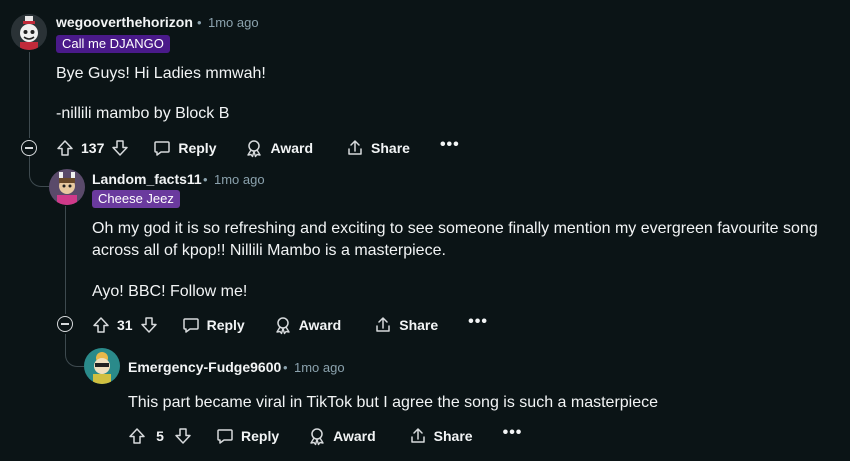  What do you see at coordinates (147, 179) in the screenshot?
I see `comment-username: Landom_facts11` at bounding box center [147, 179].